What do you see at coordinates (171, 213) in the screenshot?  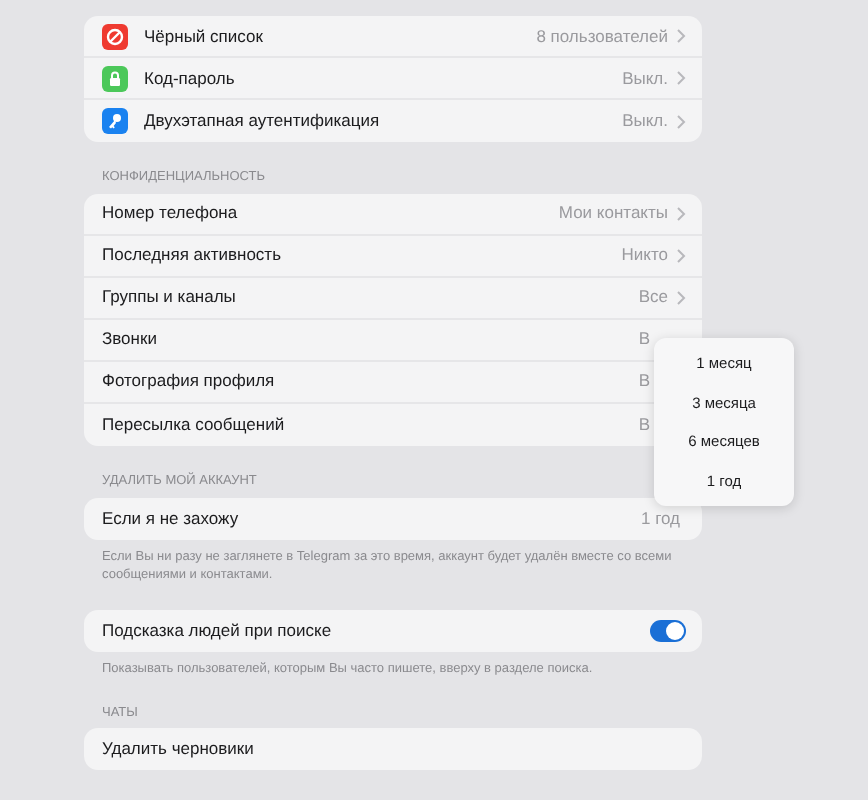 I see `row-label: Номер телефона` at bounding box center [171, 213].